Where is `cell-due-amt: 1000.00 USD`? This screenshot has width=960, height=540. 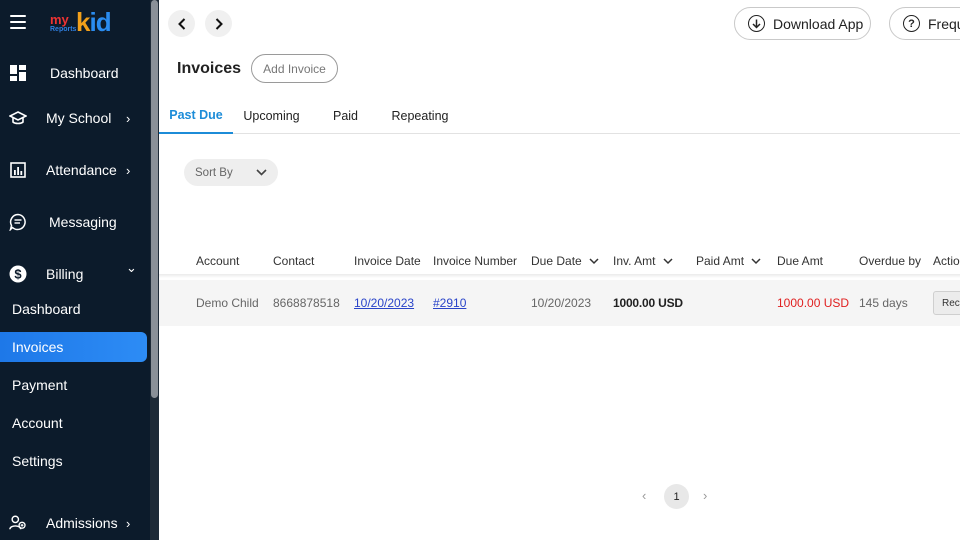 cell-due-amt: 1000.00 USD is located at coordinates (813, 303).